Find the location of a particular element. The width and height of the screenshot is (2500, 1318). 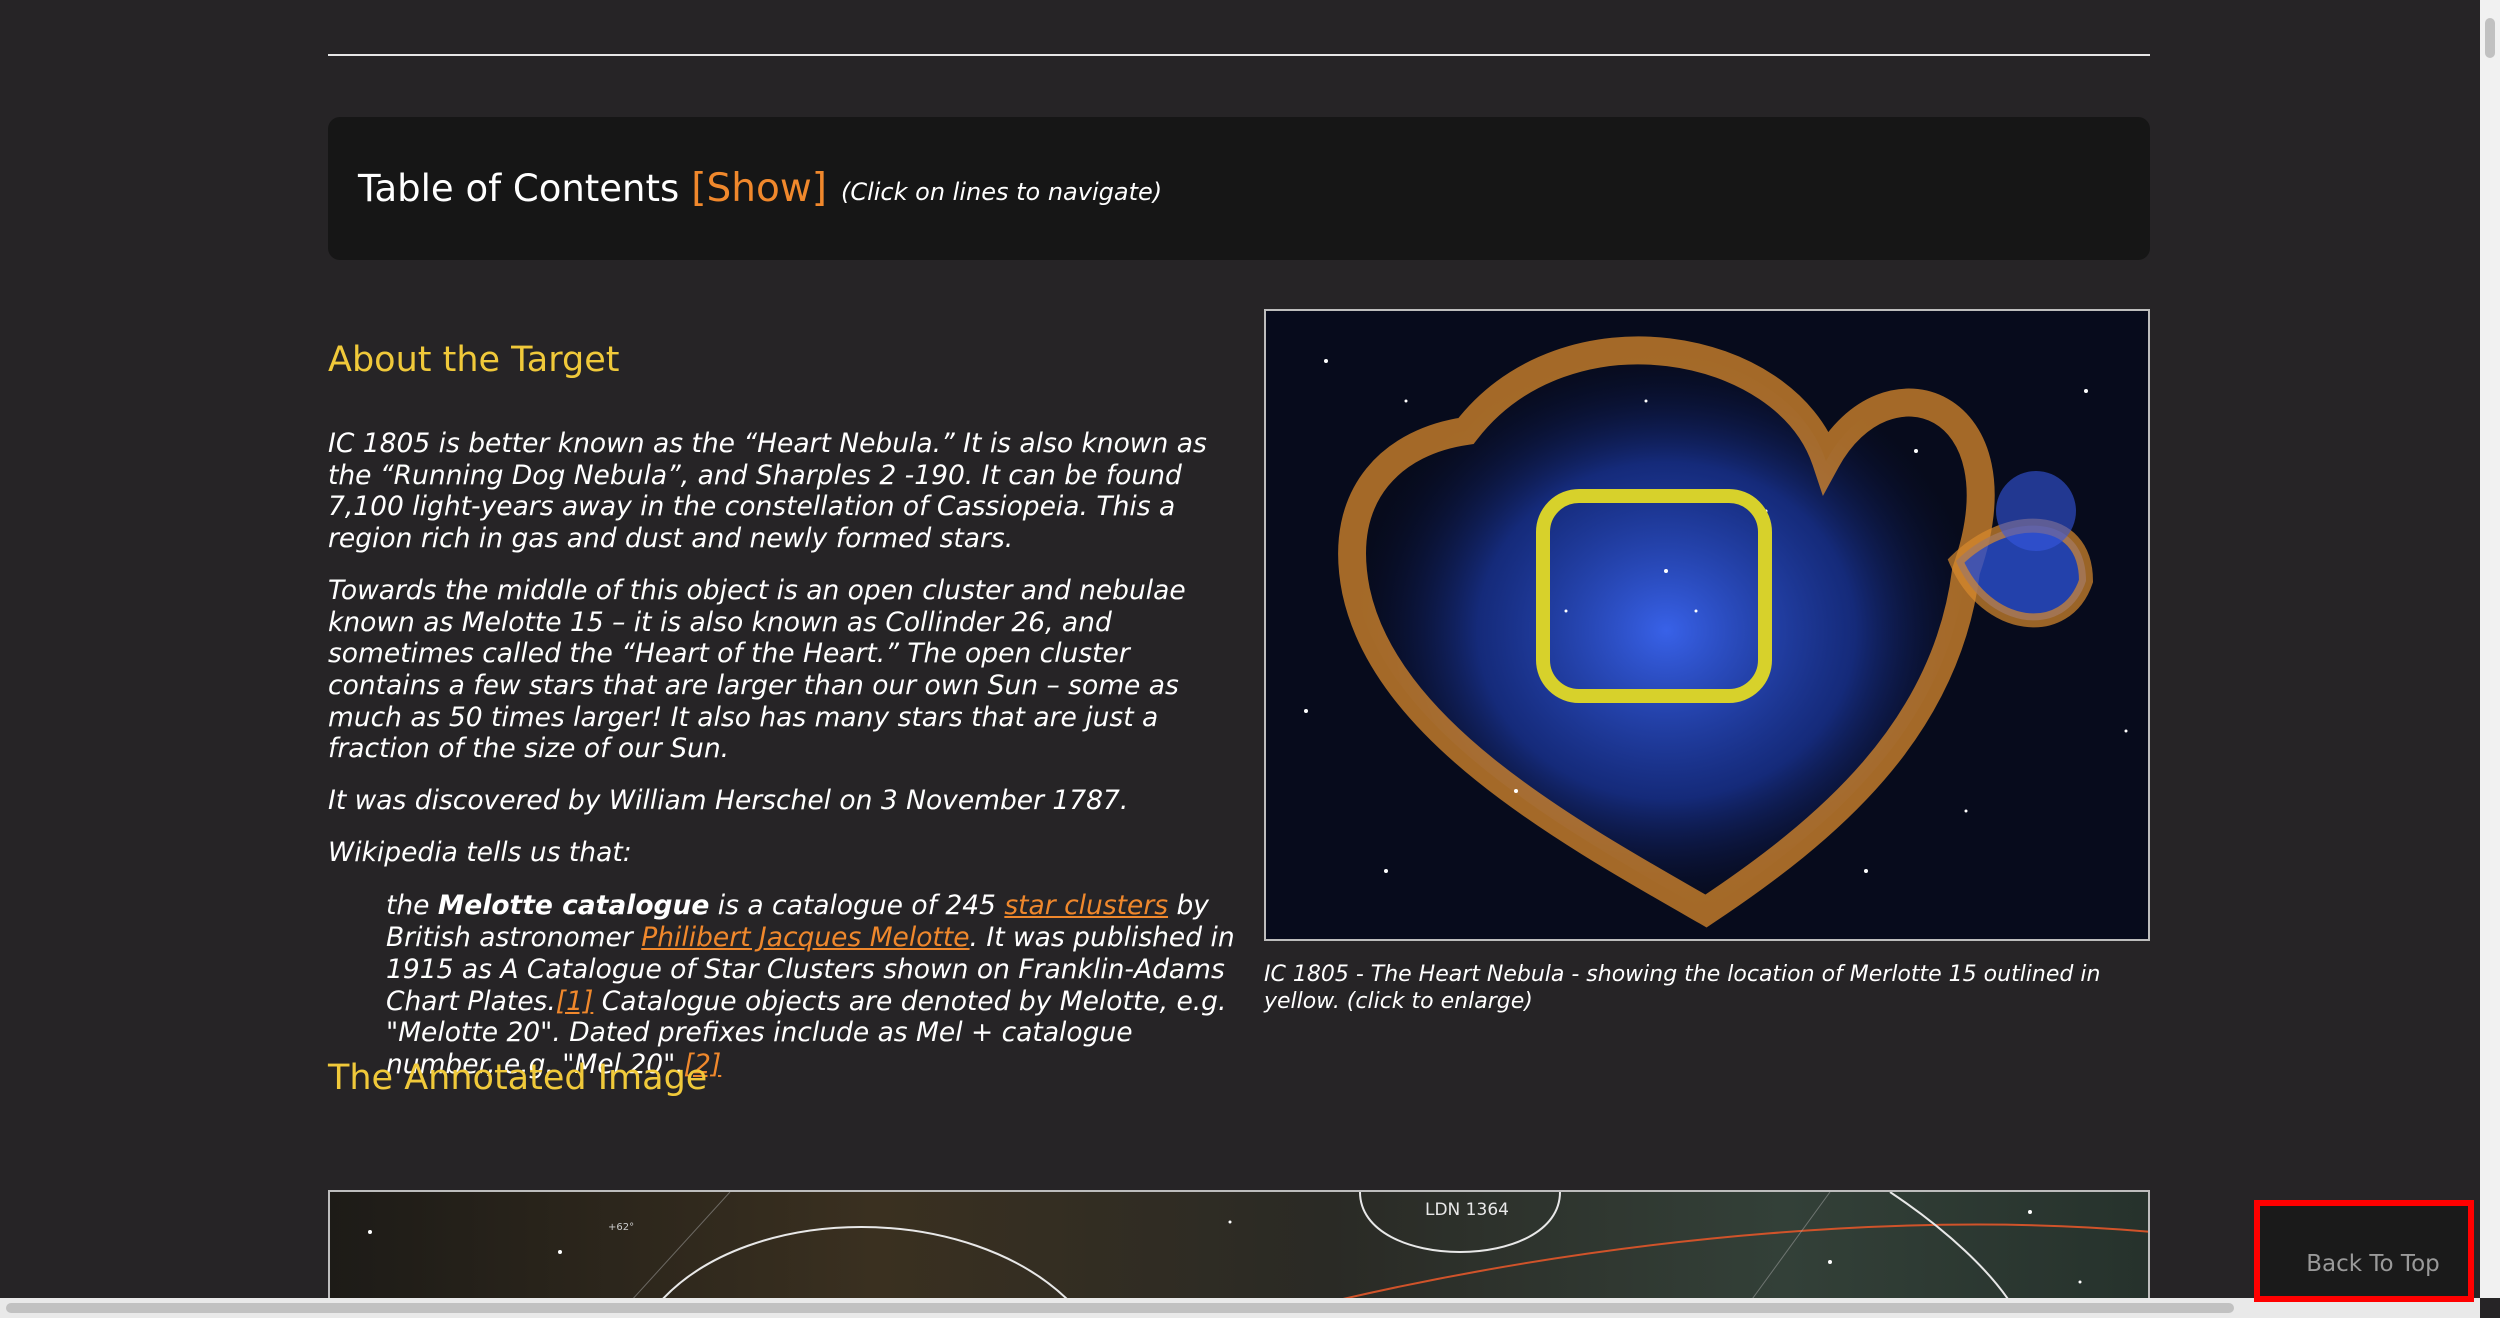

annotated-illustration is located at coordinates (1258, 1245).